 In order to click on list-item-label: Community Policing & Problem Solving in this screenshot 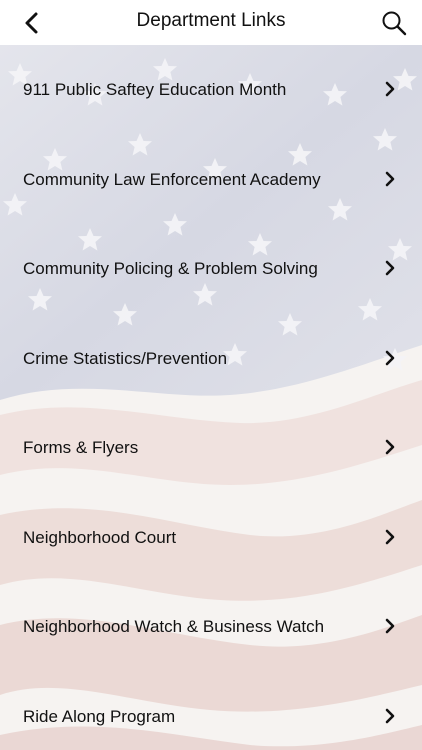, I will do `click(170, 268)`.